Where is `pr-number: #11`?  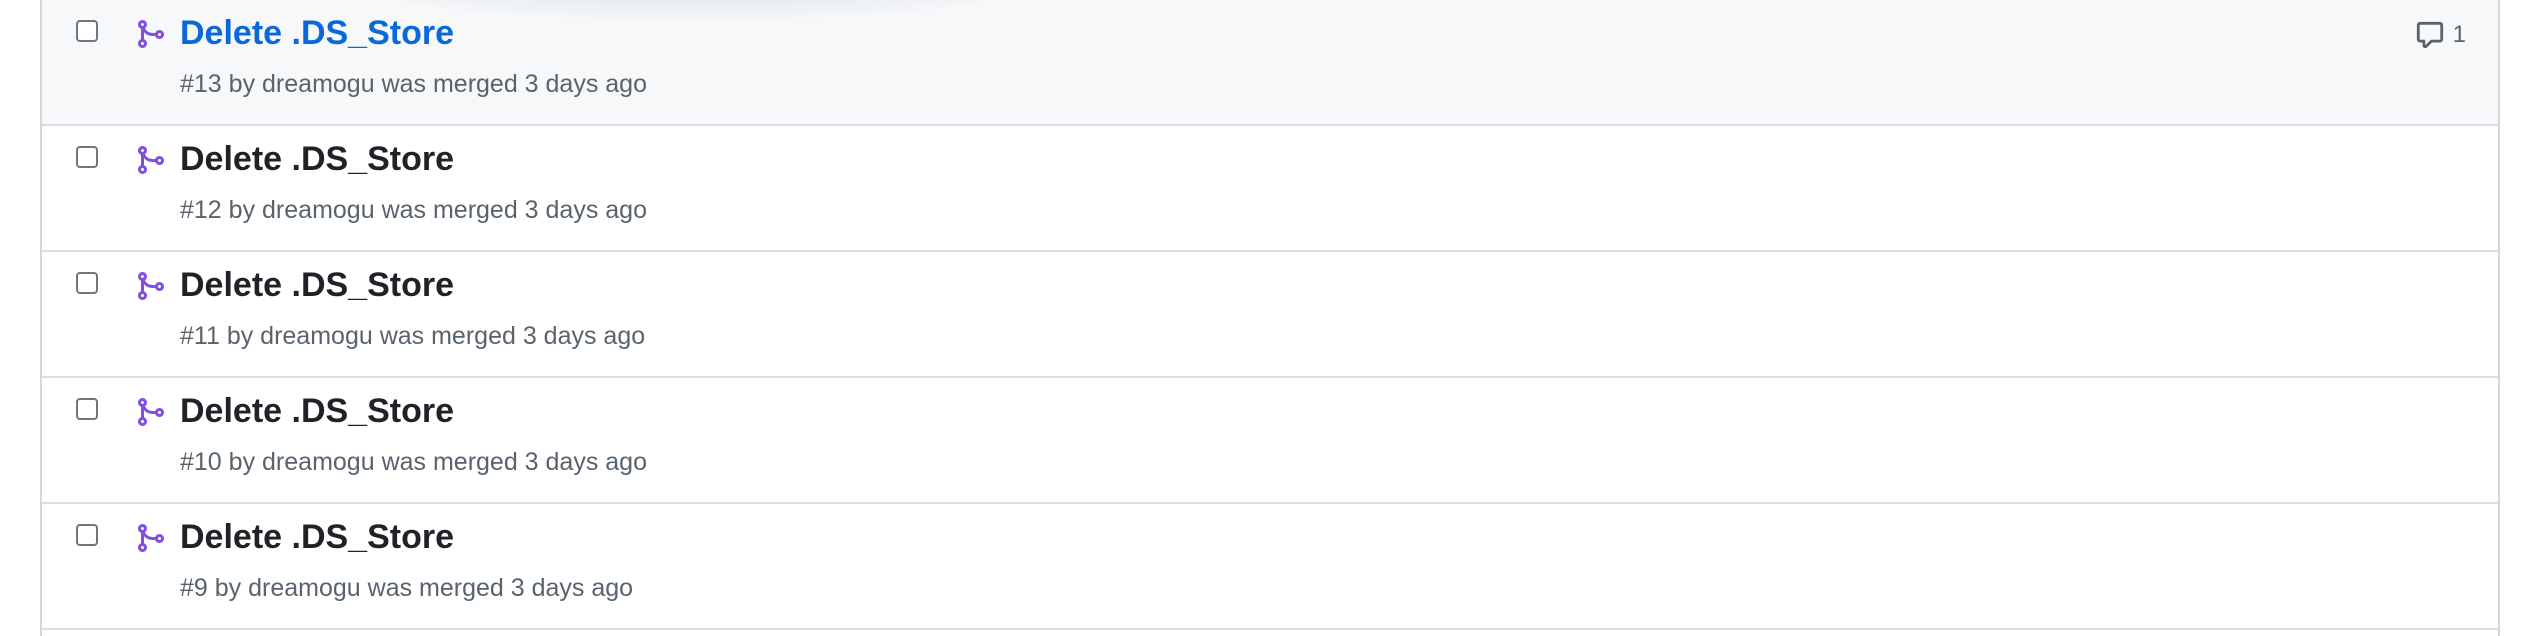
pr-number: #11 is located at coordinates (200, 336).